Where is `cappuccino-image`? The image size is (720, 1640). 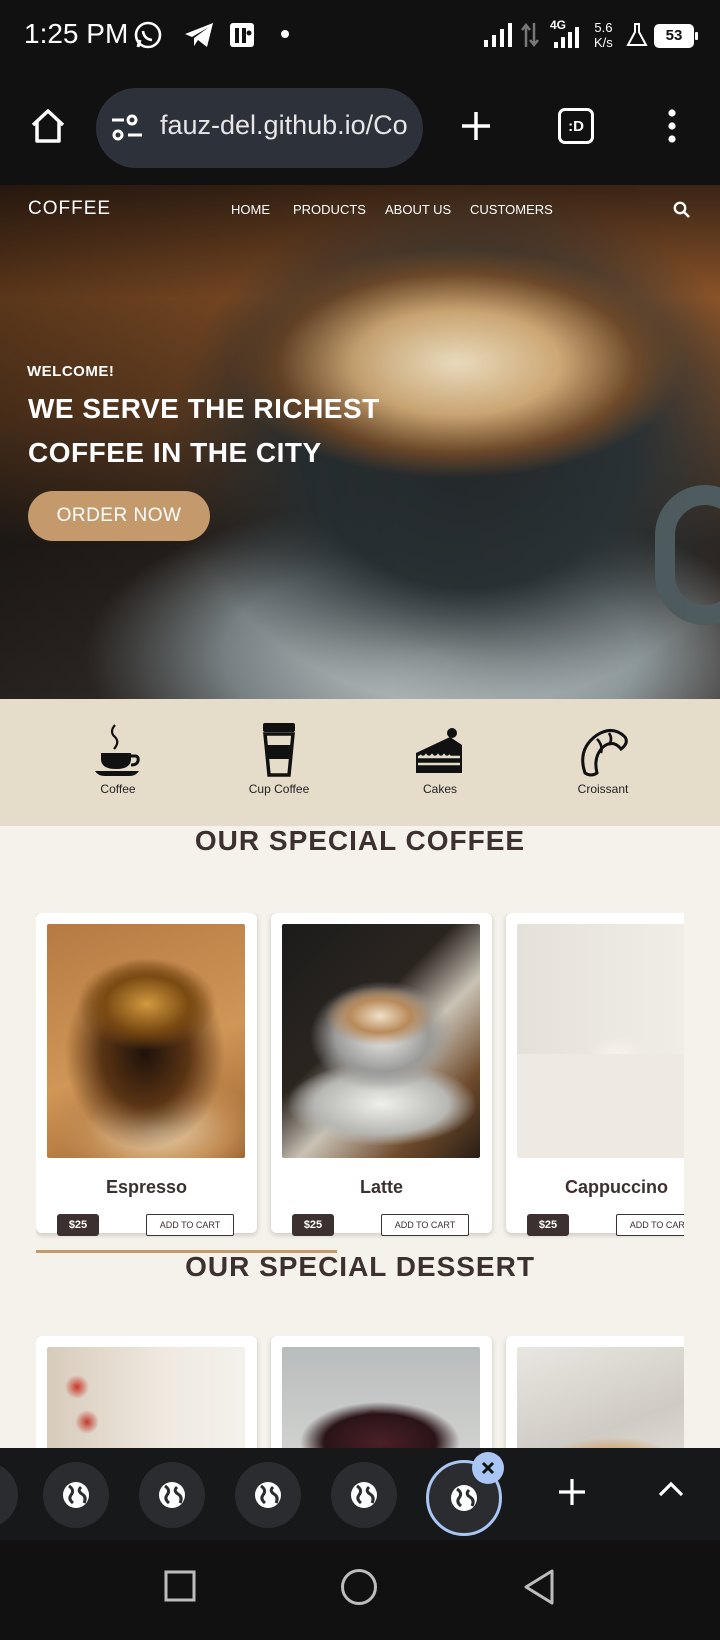 cappuccino-image is located at coordinates (600, 1041).